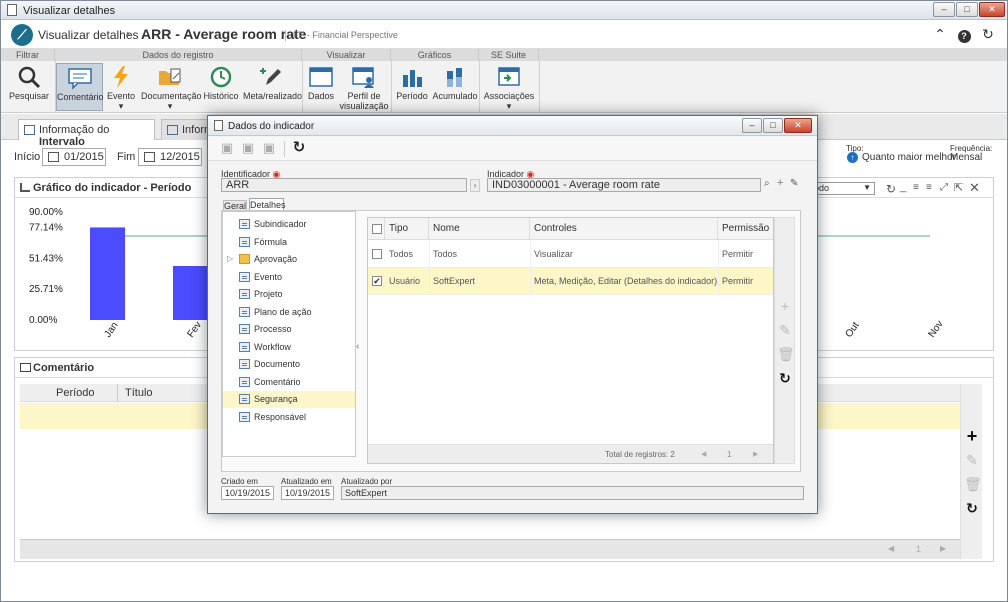  I want to click on collapse-icon: ⌃, so click(940, 34).